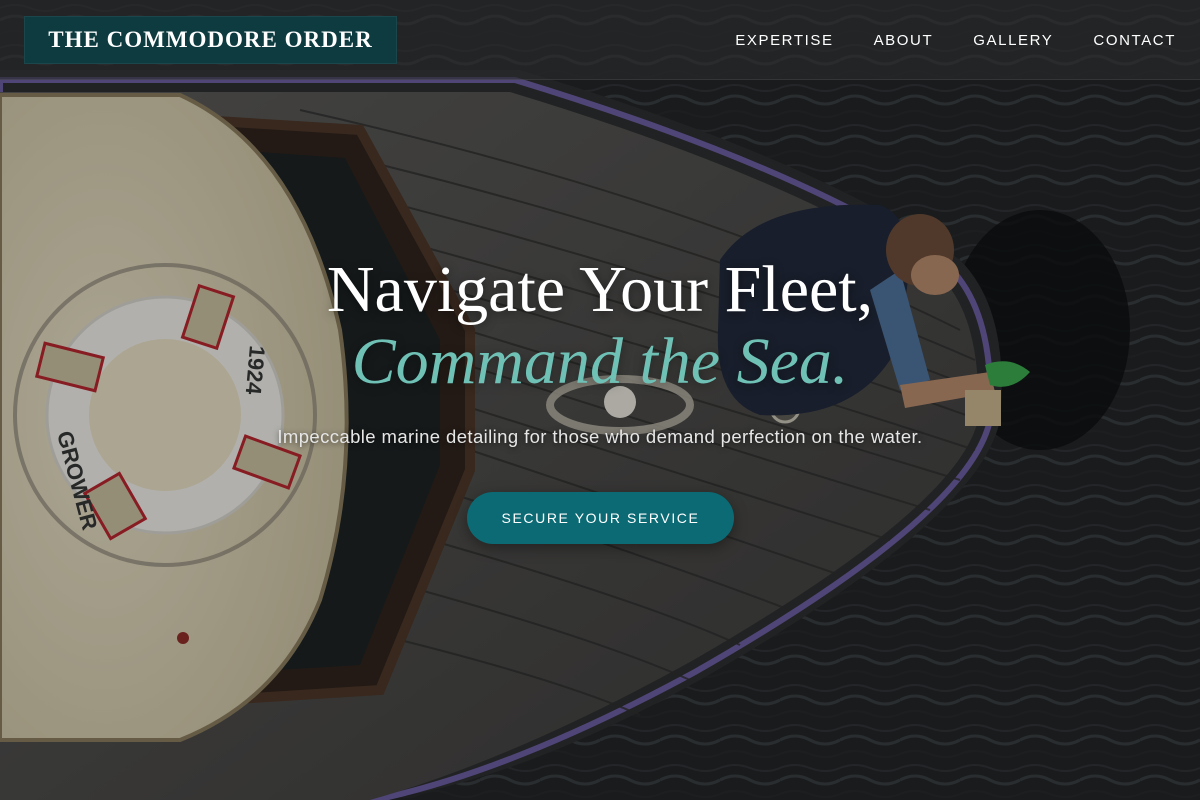 This screenshot has width=1200, height=800. What do you see at coordinates (600, 518) in the screenshot?
I see `secure-service-button: SECURE YOUR SERVICE` at bounding box center [600, 518].